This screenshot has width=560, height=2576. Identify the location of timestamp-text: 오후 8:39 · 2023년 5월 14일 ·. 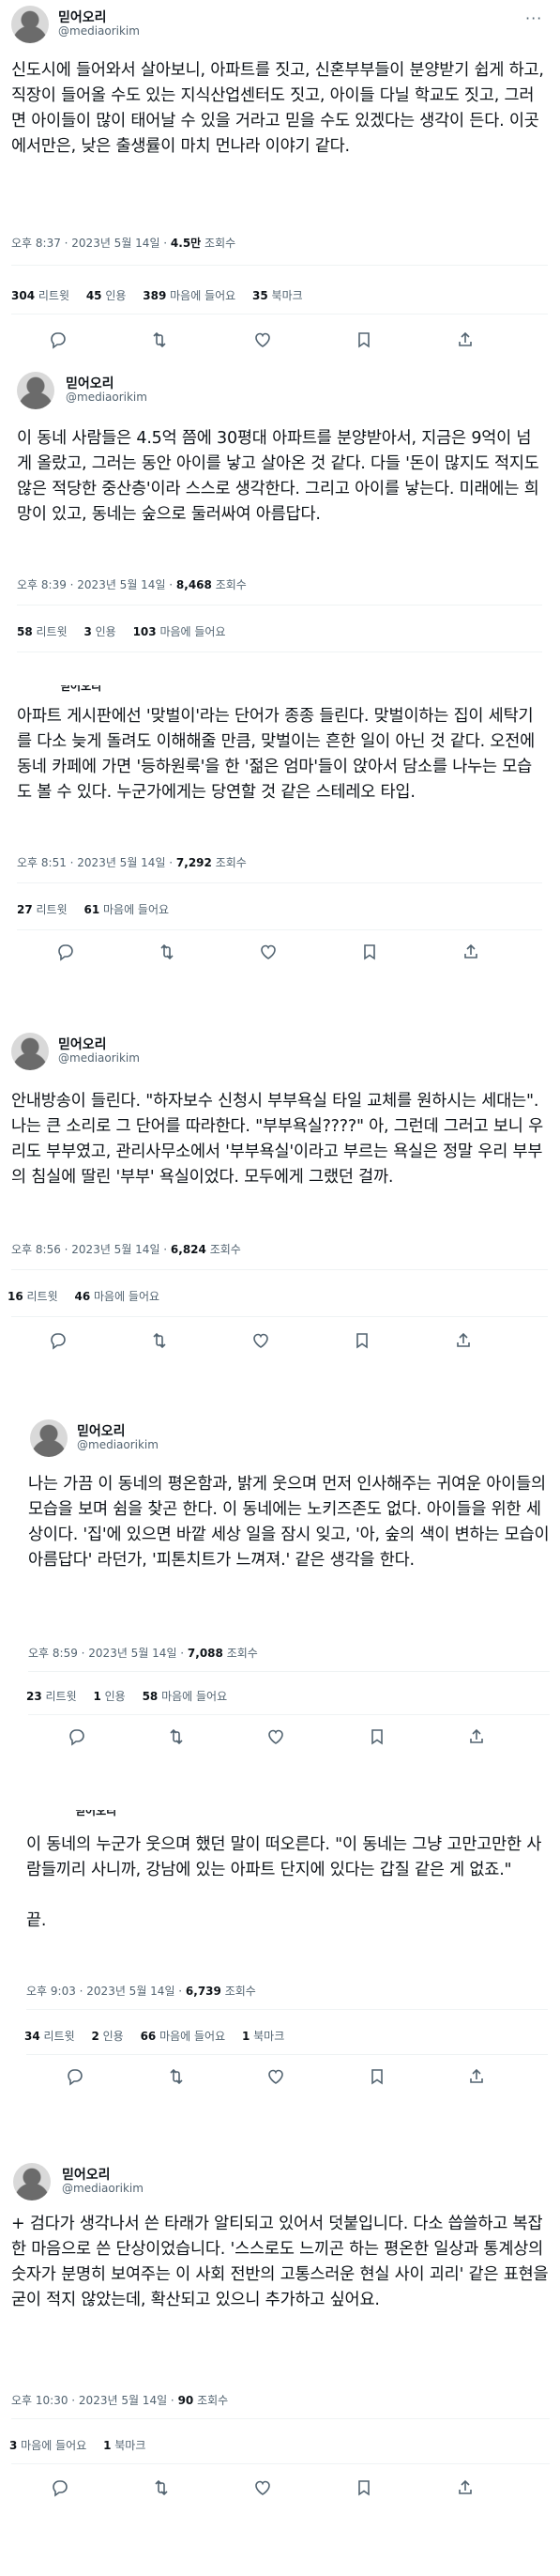
(96, 585).